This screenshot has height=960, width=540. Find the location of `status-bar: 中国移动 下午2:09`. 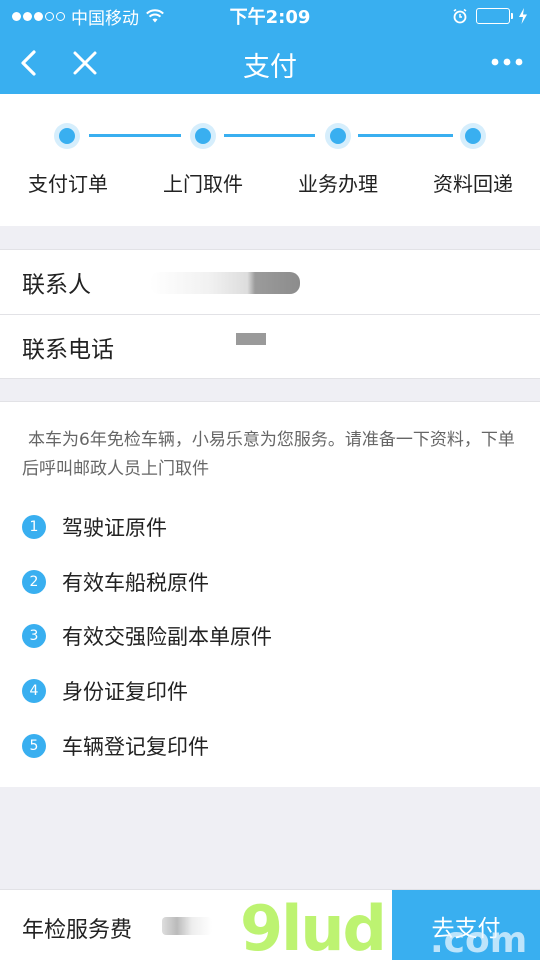

status-bar: 中国移动 下午2:09 is located at coordinates (270, 16).